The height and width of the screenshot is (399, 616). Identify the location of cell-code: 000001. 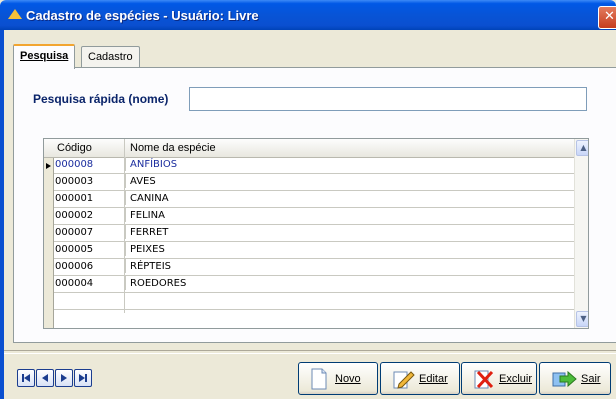
(90, 198).